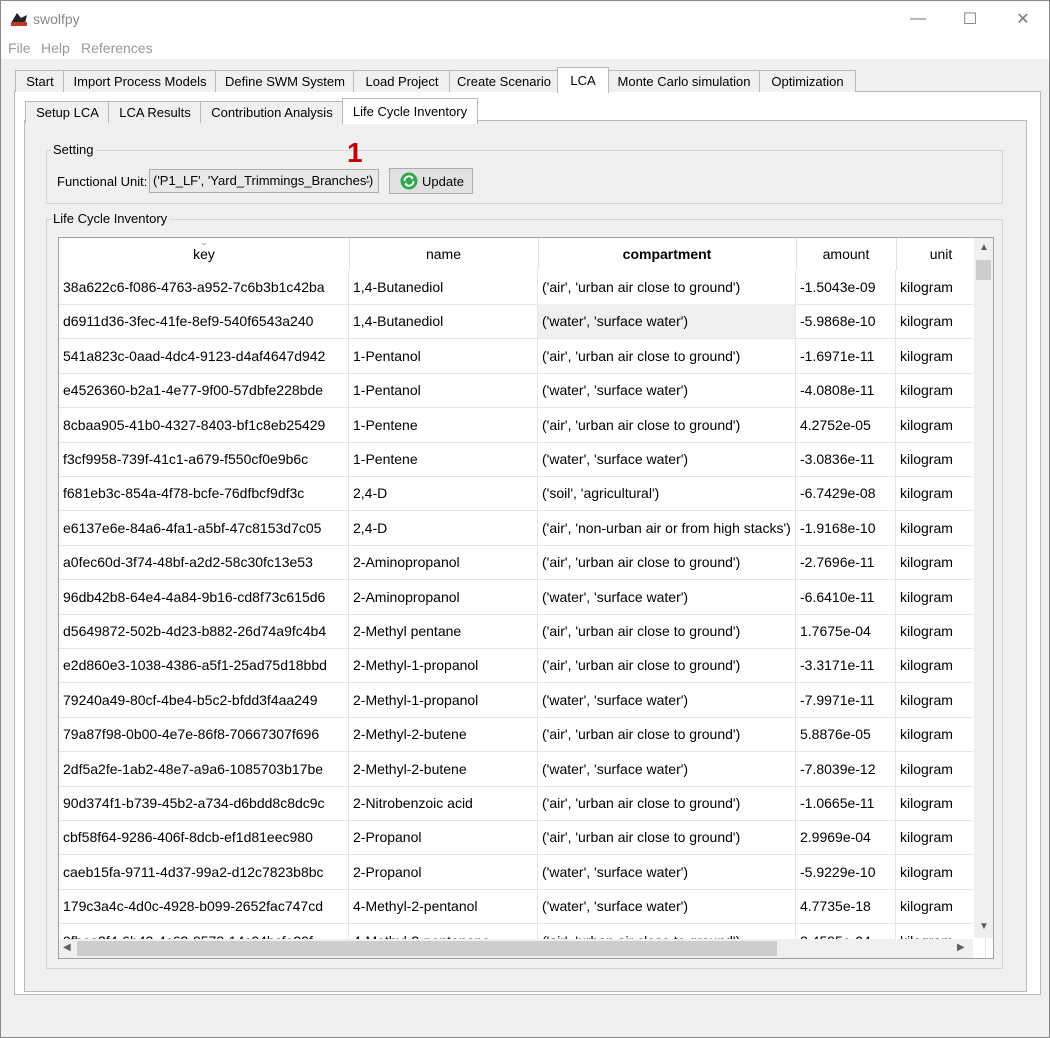 This screenshot has height=1038, width=1050. I want to click on menu-references: References, so click(117, 48).